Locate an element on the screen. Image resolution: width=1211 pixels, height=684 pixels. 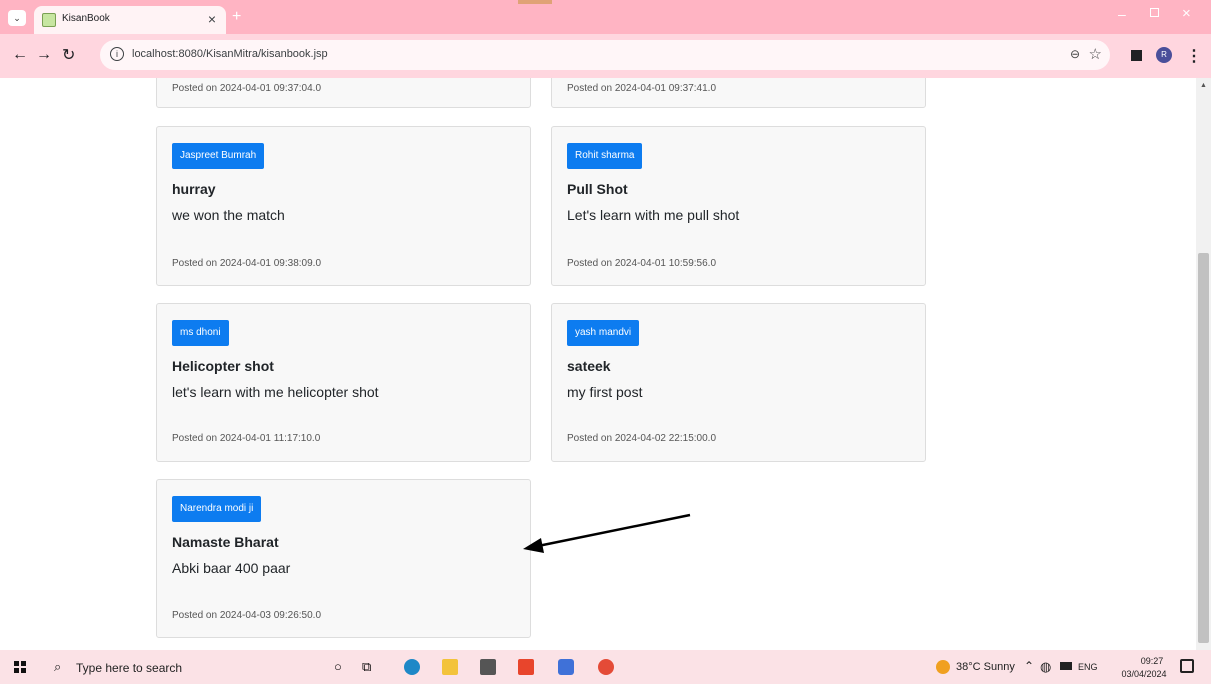
site-info-icon: i is located at coordinates (117, 54).